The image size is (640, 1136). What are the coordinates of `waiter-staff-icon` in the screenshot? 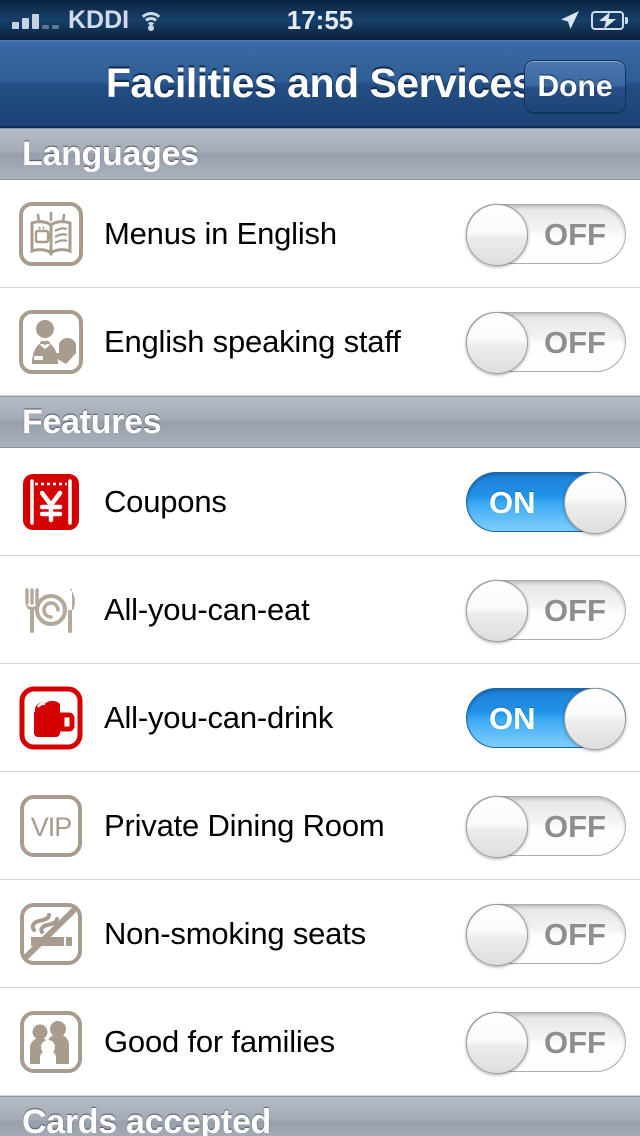 It's located at (51, 342).